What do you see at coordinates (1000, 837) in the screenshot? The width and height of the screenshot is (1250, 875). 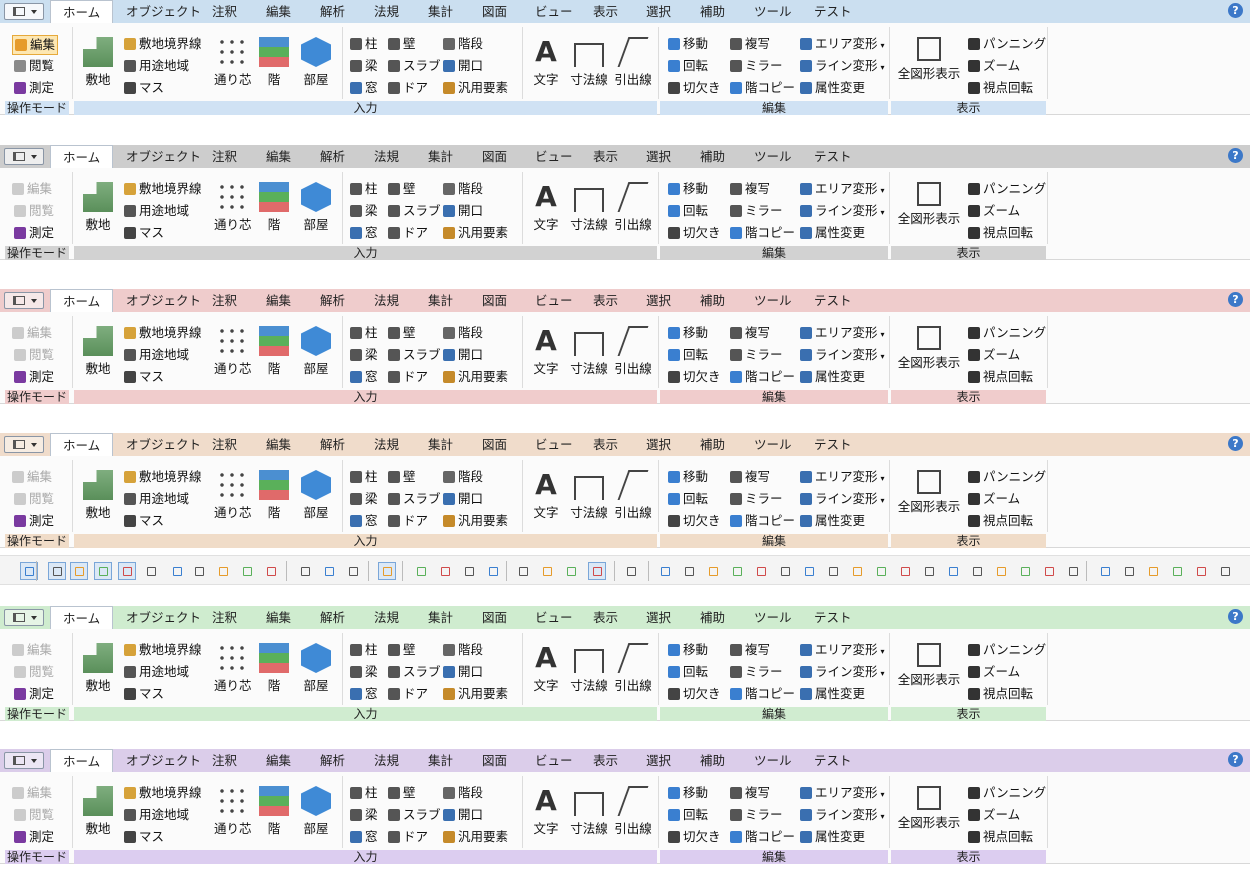 I see `orbit-button: 視点回転` at bounding box center [1000, 837].